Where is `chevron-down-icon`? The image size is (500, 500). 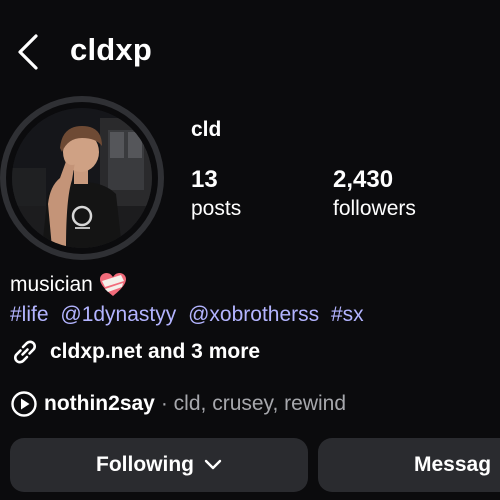 chevron-down-icon is located at coordinates (213, 464).